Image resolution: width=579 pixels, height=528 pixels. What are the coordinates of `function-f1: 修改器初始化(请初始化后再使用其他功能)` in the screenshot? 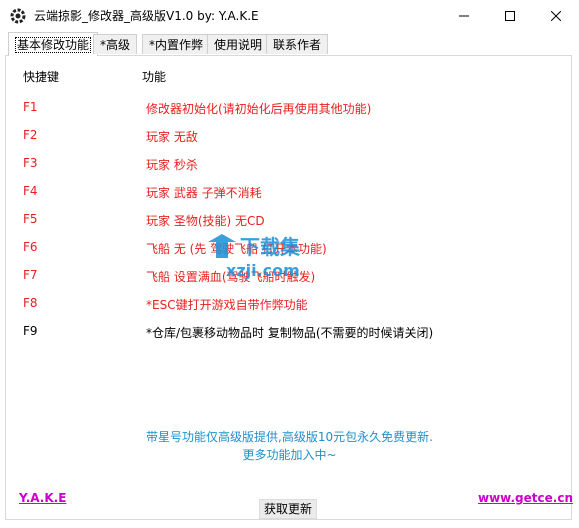 It's located at (258, 108).